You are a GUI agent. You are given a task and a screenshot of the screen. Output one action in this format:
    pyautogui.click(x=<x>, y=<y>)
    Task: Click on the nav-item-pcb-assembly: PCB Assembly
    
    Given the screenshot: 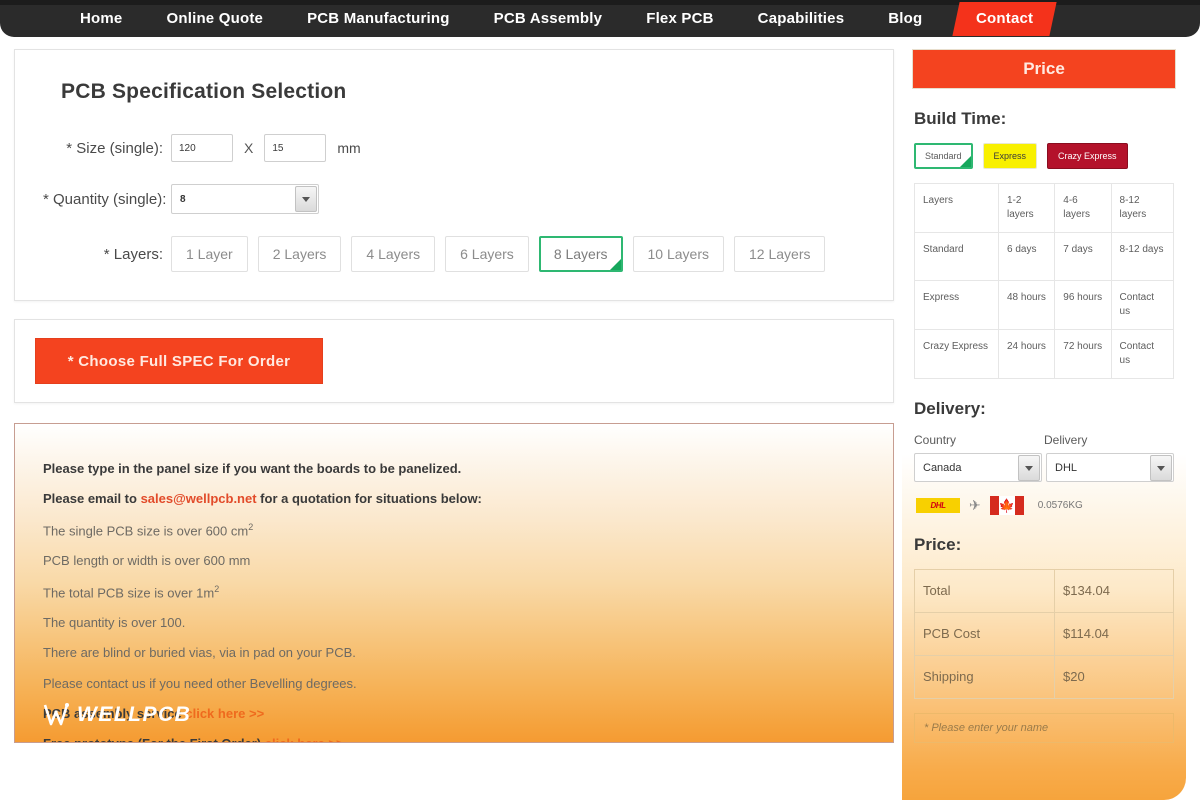 What is the action you would take?
    pyautogui.click(x=548, y=18)
    